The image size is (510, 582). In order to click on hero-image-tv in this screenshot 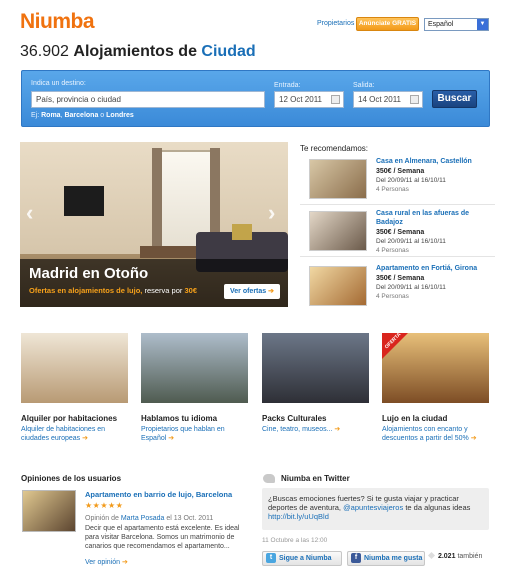, I will do `click(84, 201)`.